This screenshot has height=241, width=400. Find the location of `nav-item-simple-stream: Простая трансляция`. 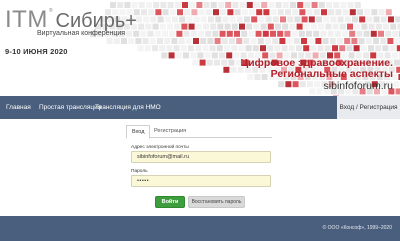

nav-item-simple-stream: Простая трансляция is located at coordinates (70, 107).